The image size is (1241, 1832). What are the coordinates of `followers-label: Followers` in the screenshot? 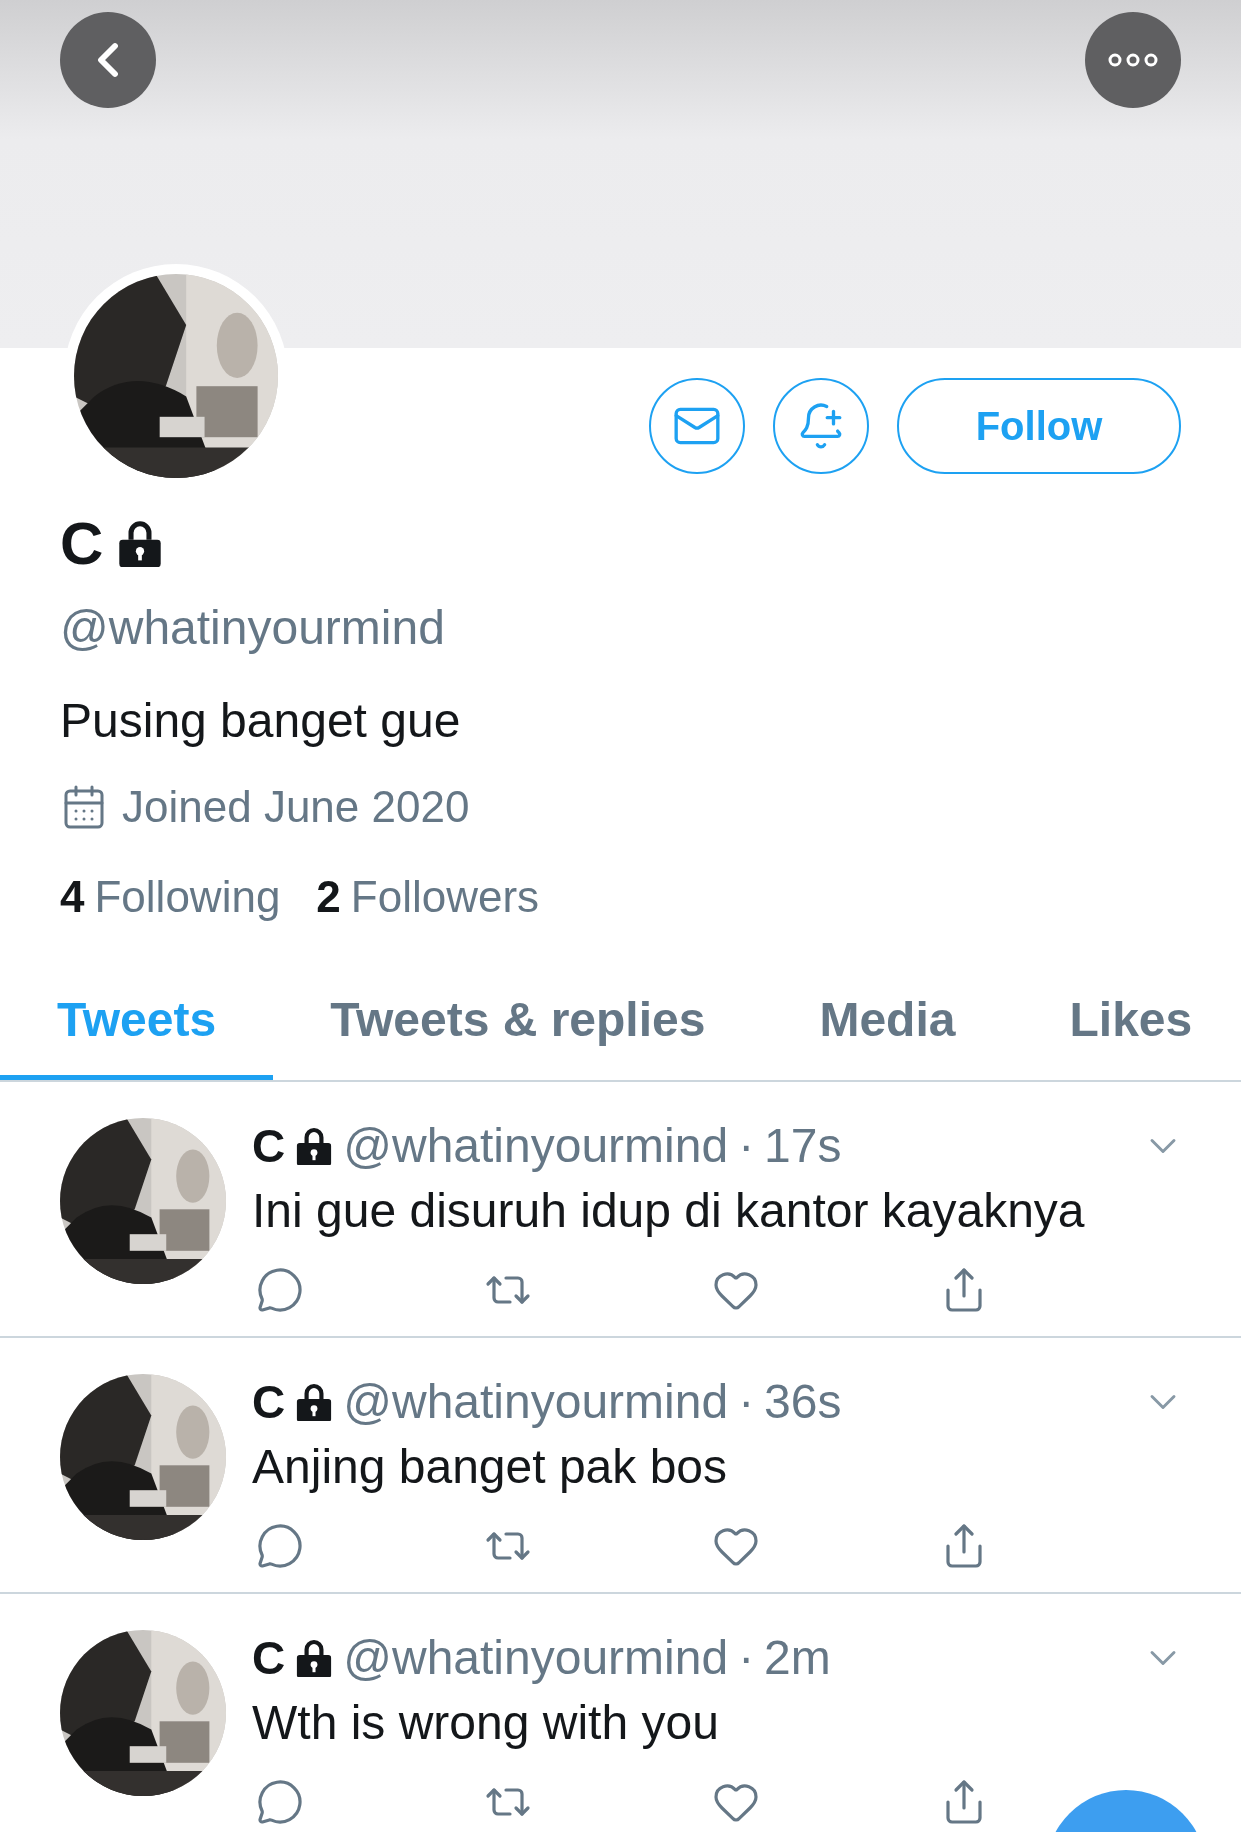 It's located at (445, 896).